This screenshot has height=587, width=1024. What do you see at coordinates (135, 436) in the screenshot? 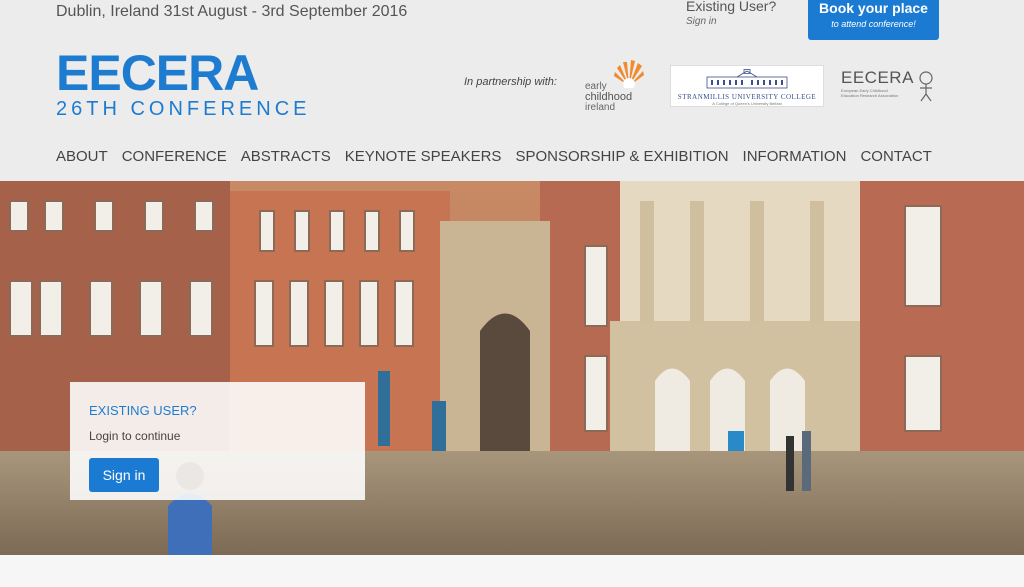
I see `login-card-subtitle: Login to continue` at bounding box center [135, 436].